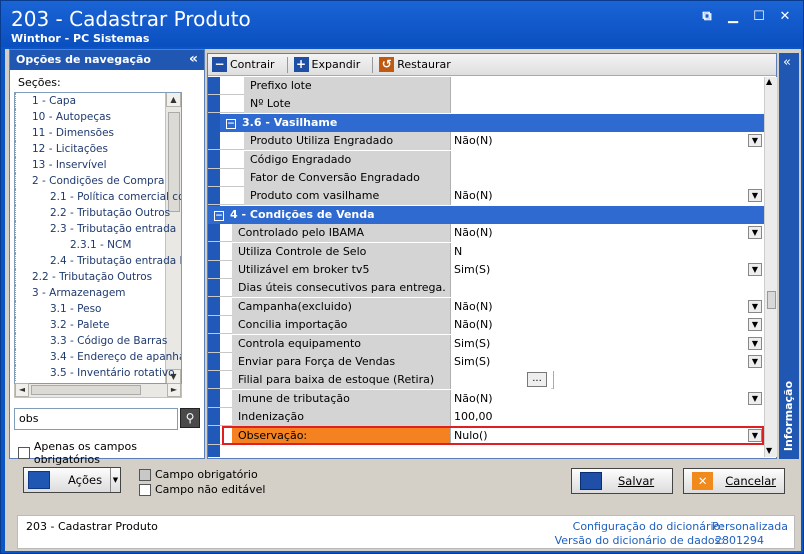 This screenshot has width=804, height=554. I want to click on property-label: Utilizável em broker tv5, so click(341, 270).